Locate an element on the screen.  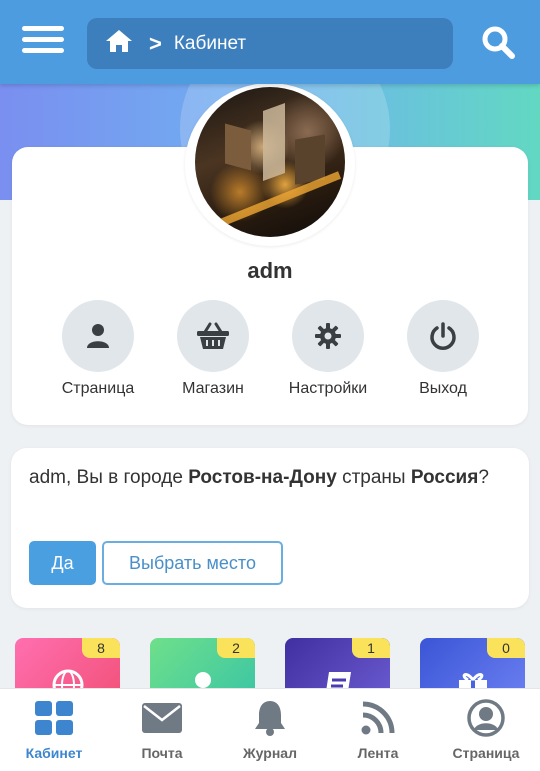
nav-label: Кабинет is located at coordinates (54, 753).